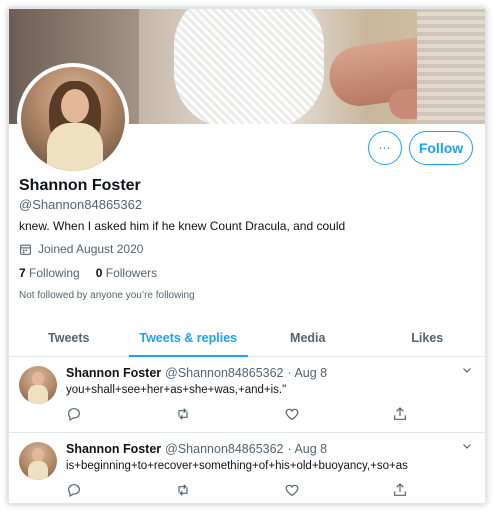 The image size is (494, 512). What do you see at coordinates (73, 119) in the screenshot?
I see `profile-avatar` at bounding box center [73, 119].